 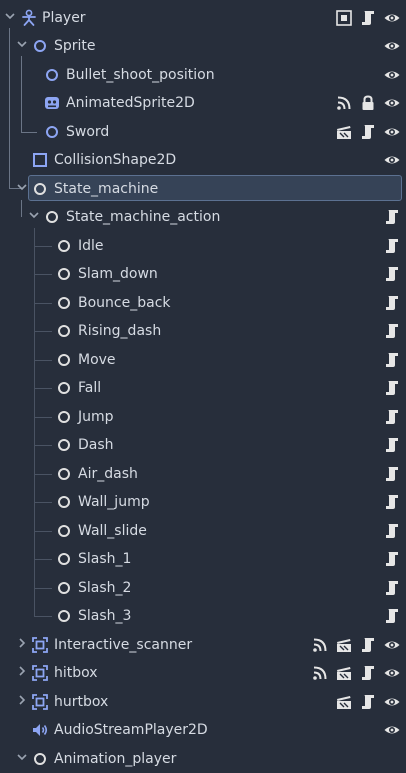 I want to click on node-label: State_machine, so click(x=106, y=189).